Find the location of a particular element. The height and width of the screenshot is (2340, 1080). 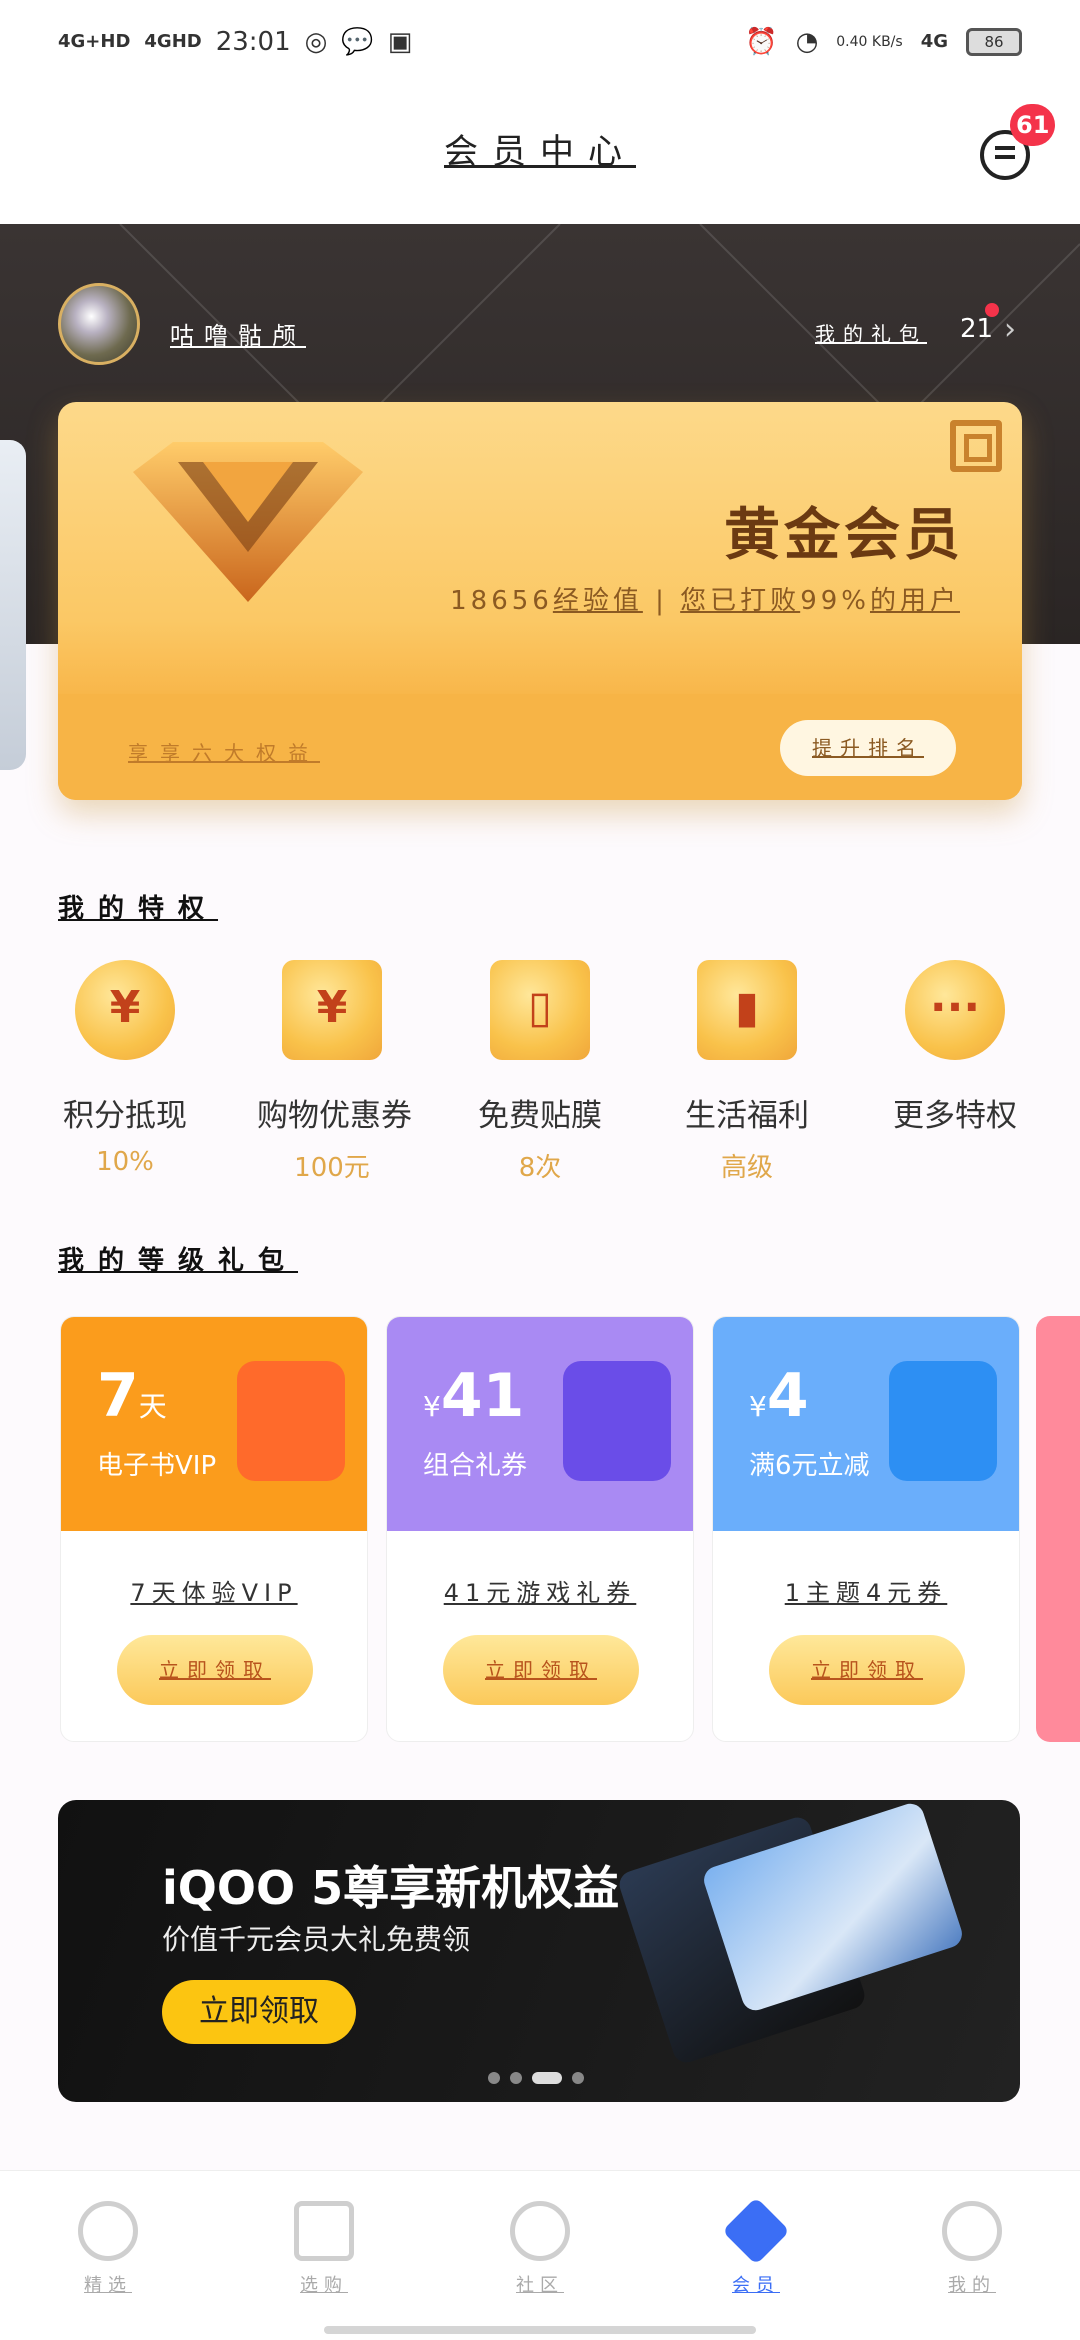

heart-icon is located at coordinates (108, 2231).